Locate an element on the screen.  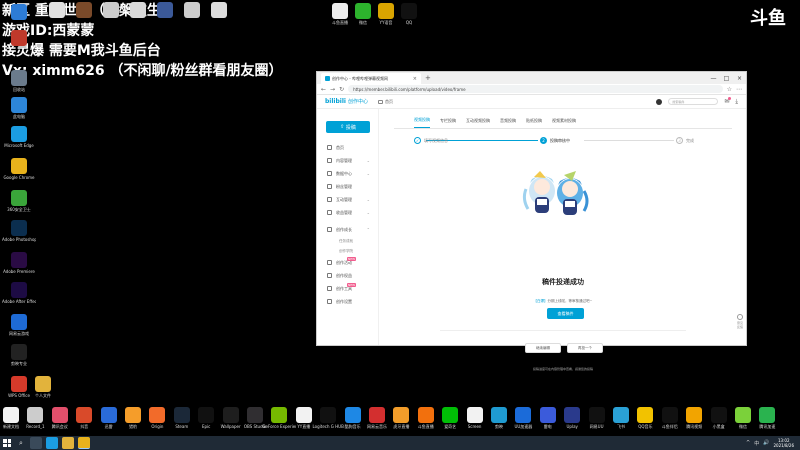
desktop-icon-left-9: Adobe After Effects 2020 is located at coordinates (19, 293).